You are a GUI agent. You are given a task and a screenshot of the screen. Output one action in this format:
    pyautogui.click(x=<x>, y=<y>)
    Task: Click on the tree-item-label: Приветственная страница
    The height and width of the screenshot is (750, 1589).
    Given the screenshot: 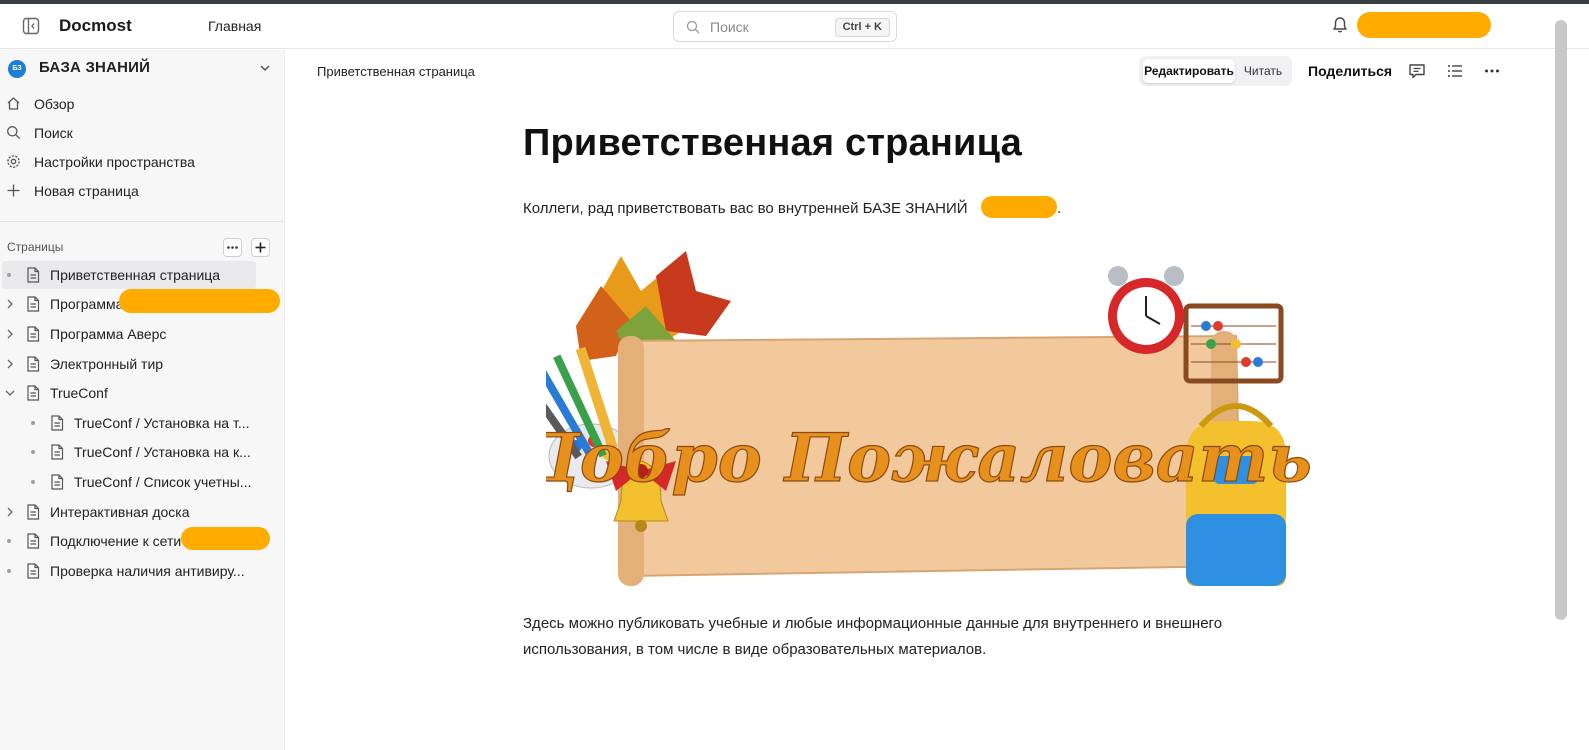 What is the action you would take?
    pyautogui.click(x=135, y=275)
    